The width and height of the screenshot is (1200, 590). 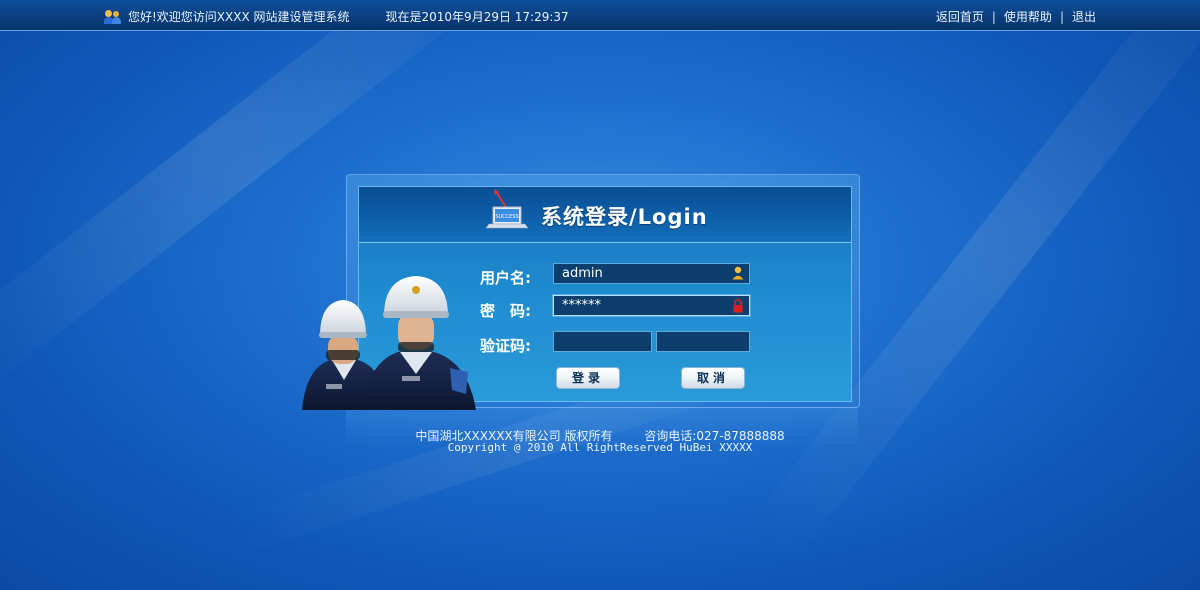 I want to click on welcome-text: 您好!欢迎您访问XXXX 网站建设管理系统, so click(x=239, y=17).